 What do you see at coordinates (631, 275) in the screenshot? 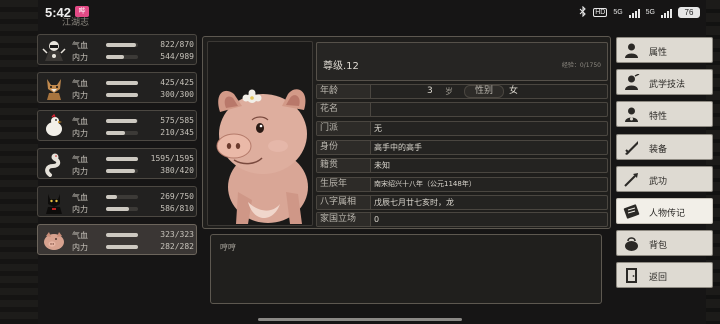
I see `exit-icon` at bounding box center [631, 275].